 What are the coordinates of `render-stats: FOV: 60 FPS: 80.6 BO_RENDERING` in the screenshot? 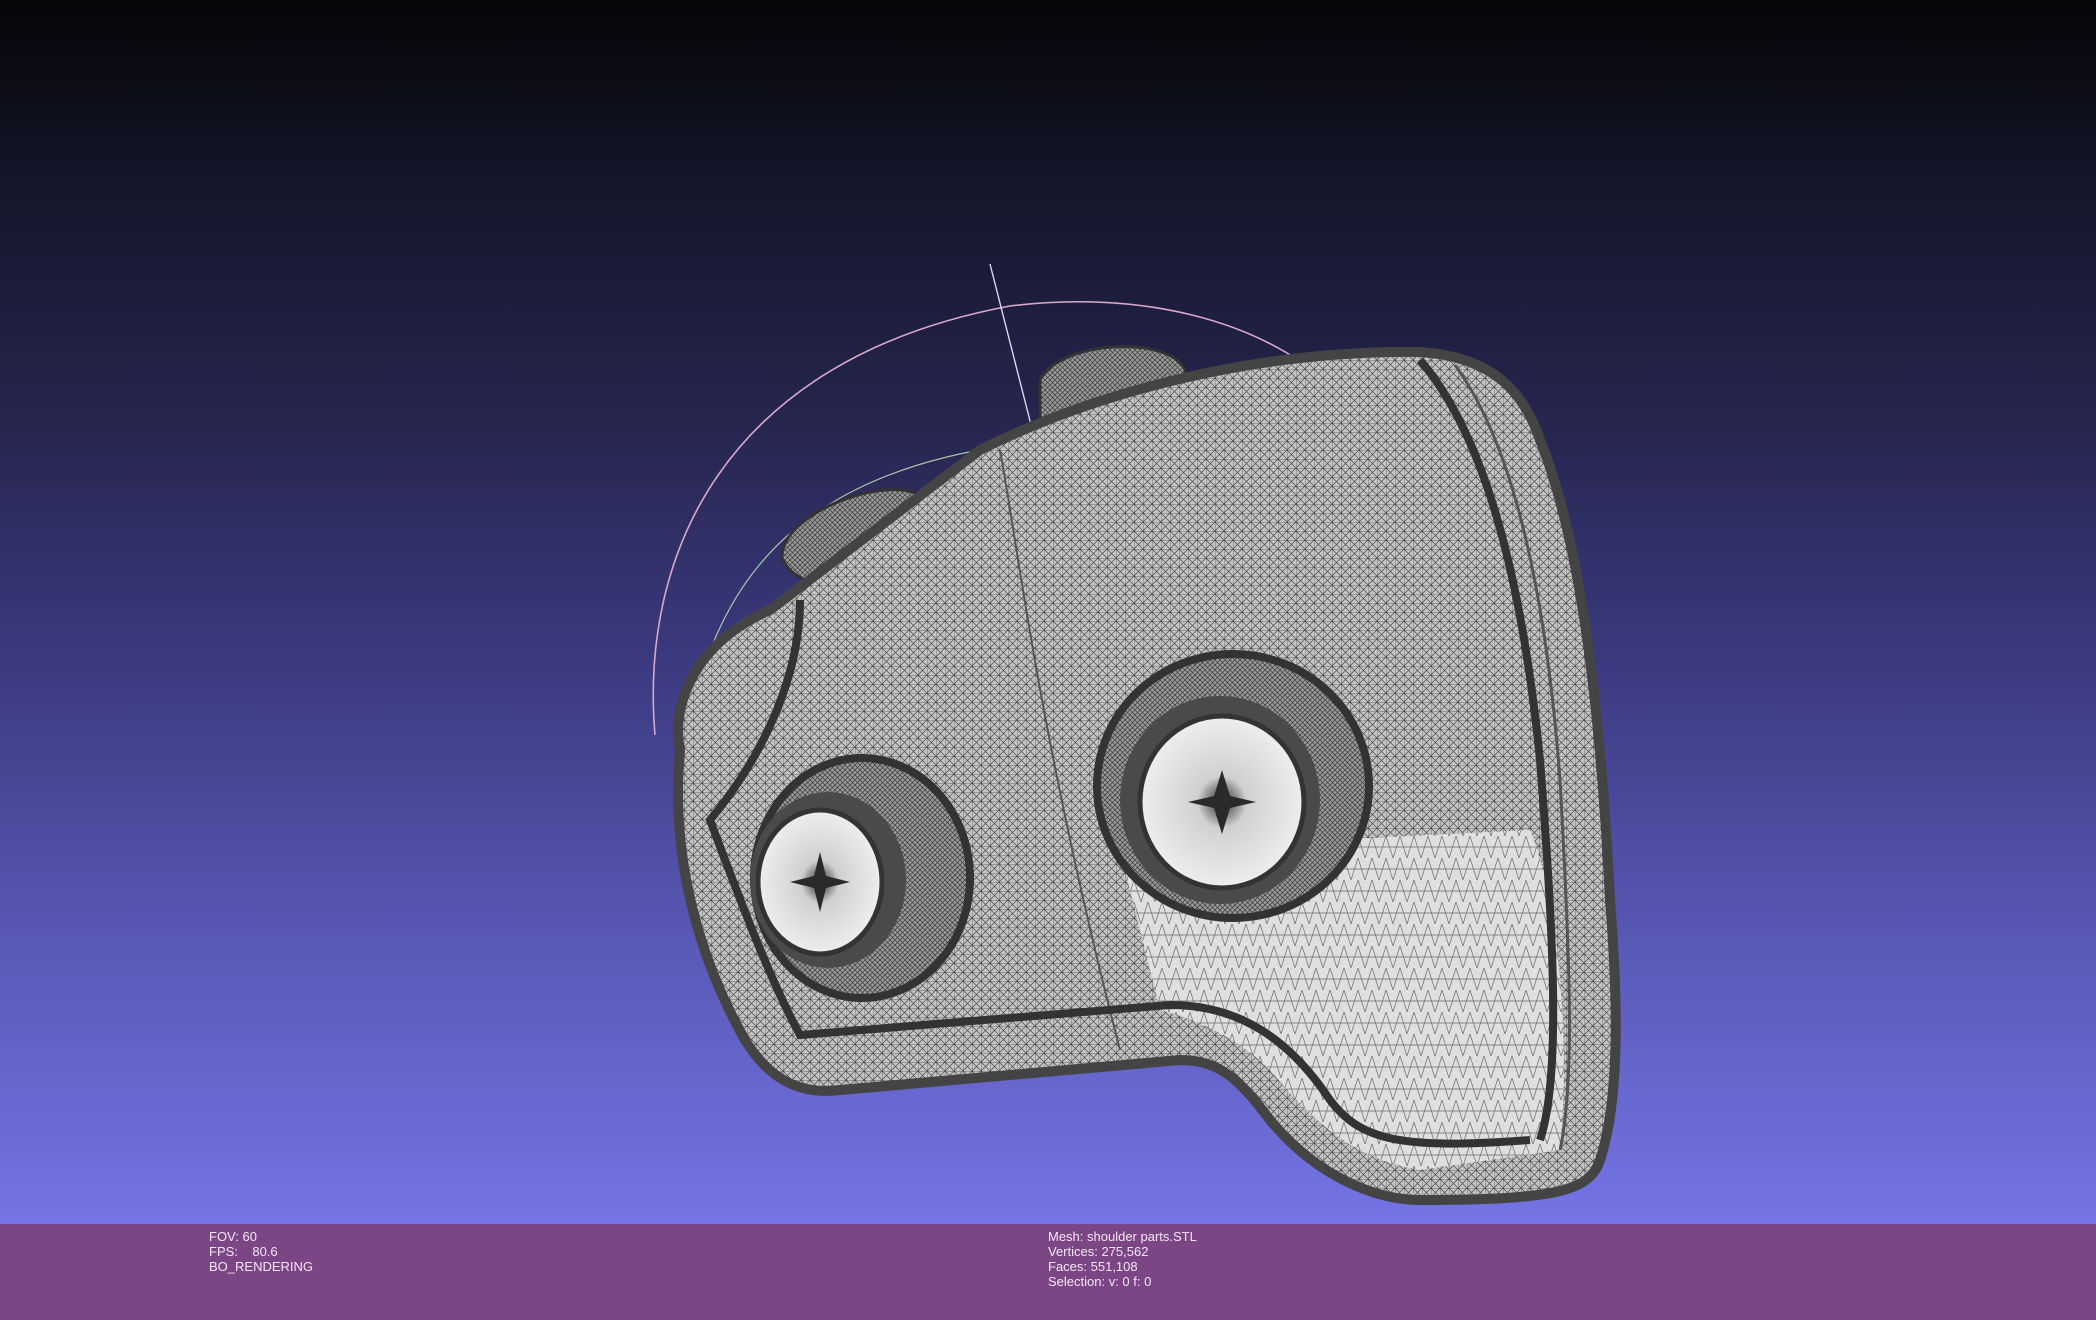 It's located at (261, 1251).